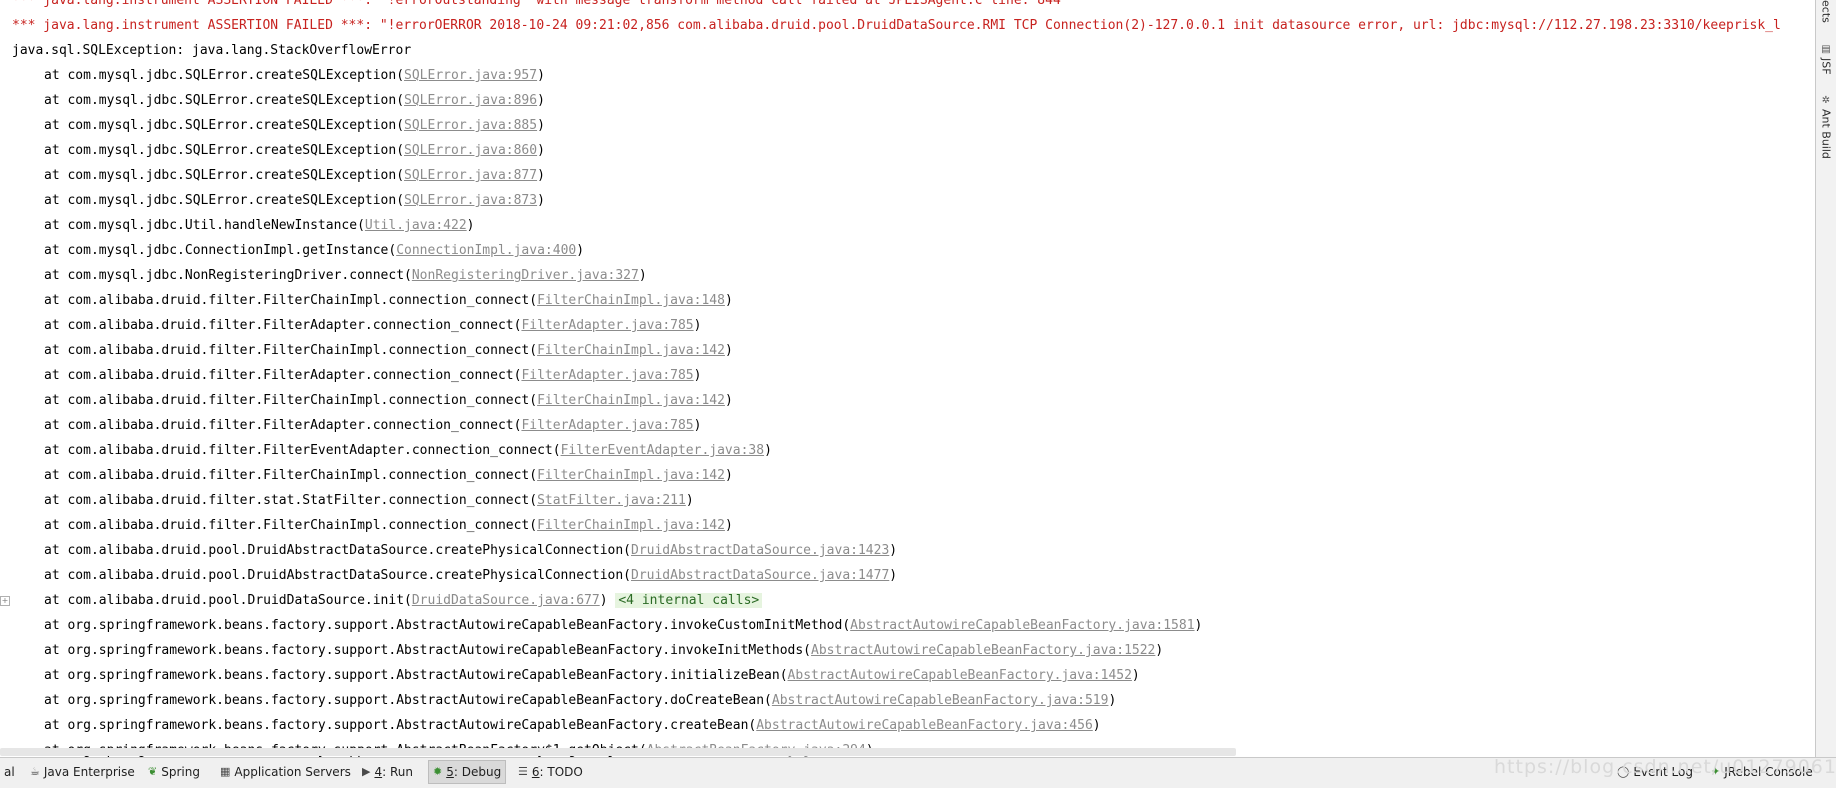 The height and width of the screenshot is (788, 1836). I want to click on tab-debug-key: 5, so click(450, 772).